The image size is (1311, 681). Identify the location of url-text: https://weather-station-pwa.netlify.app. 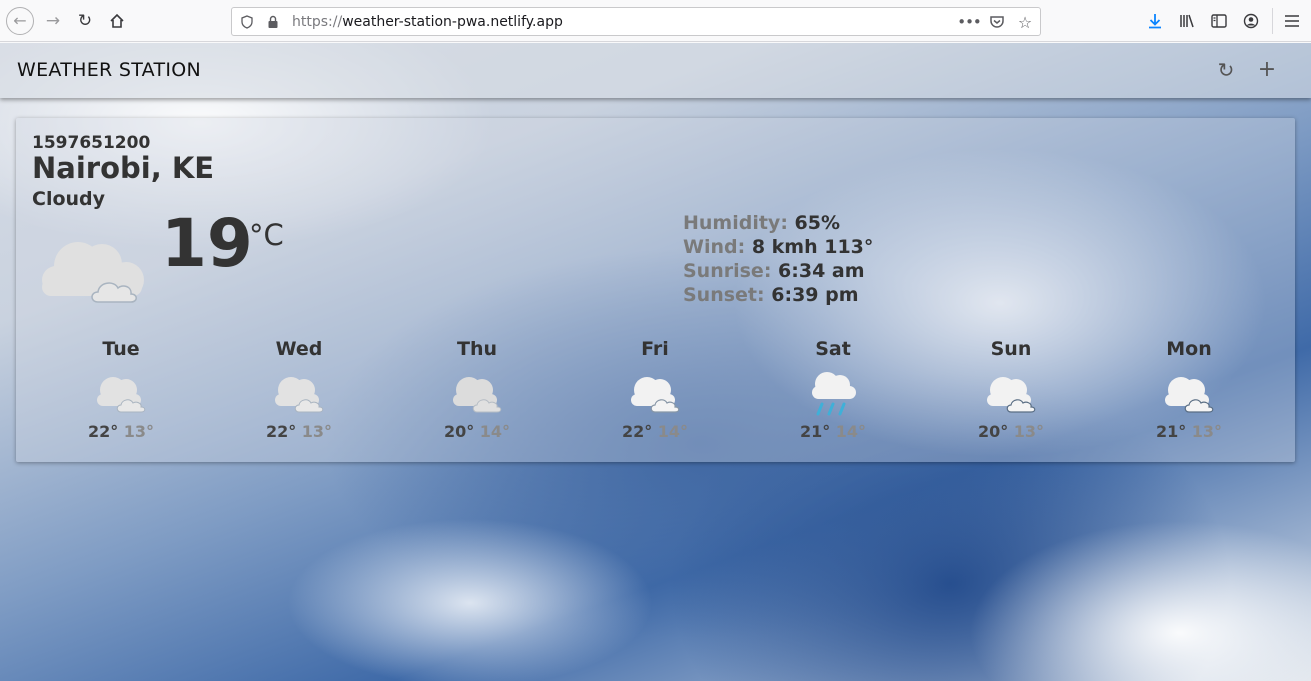
(427, 22).